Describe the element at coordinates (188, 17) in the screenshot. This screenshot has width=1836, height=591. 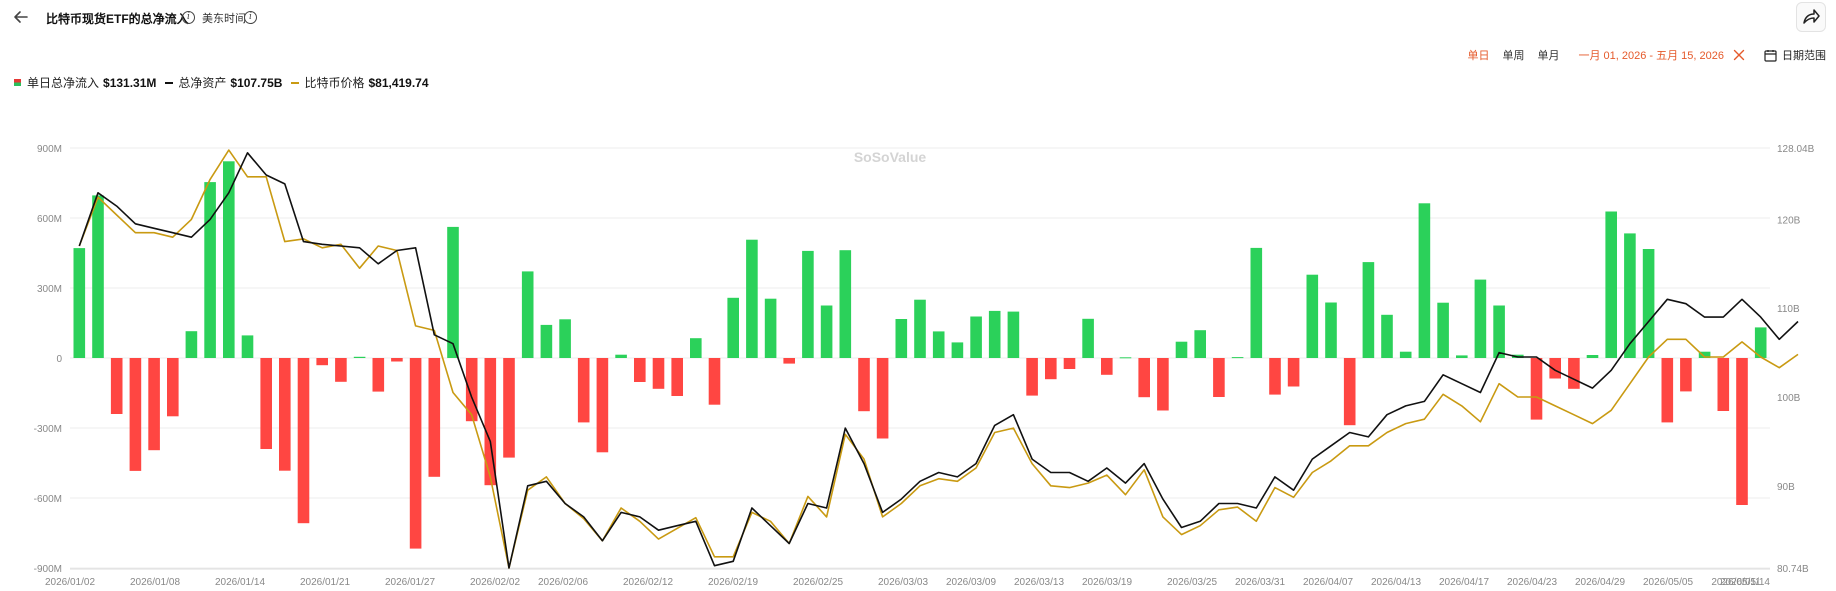
I see `title-info-icon: i` at that location.